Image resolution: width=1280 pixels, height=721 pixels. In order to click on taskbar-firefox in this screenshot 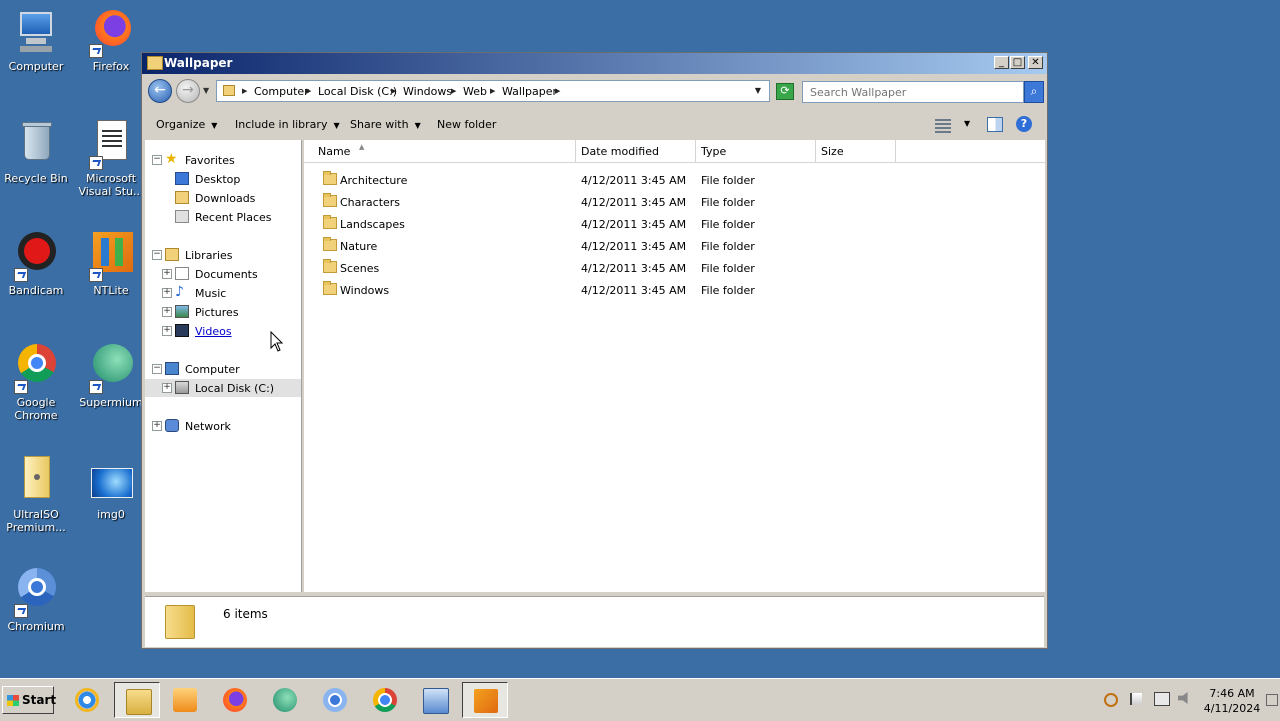, I will do `click(235, 700)`.